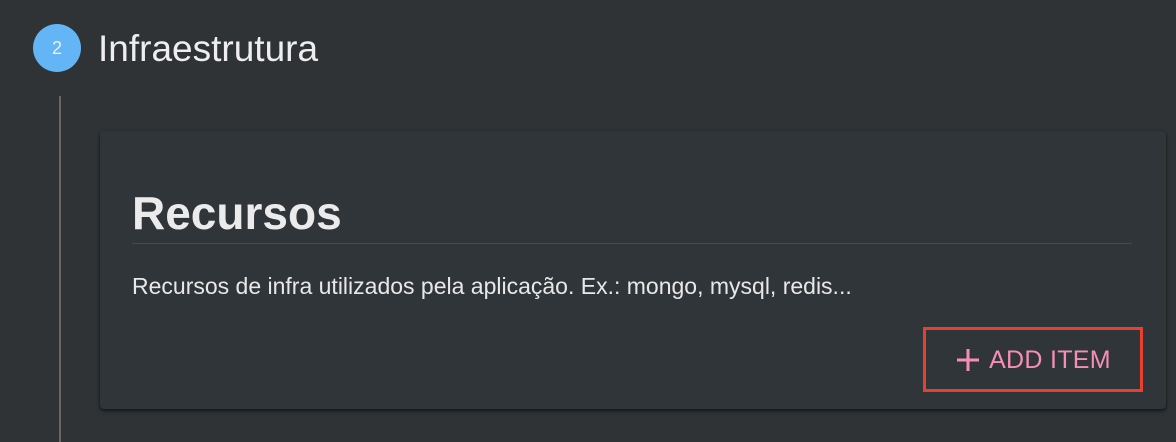 The image size is (1176, 442). I want to click on add-item-button: ADD ITEM, so click(1033, 359).